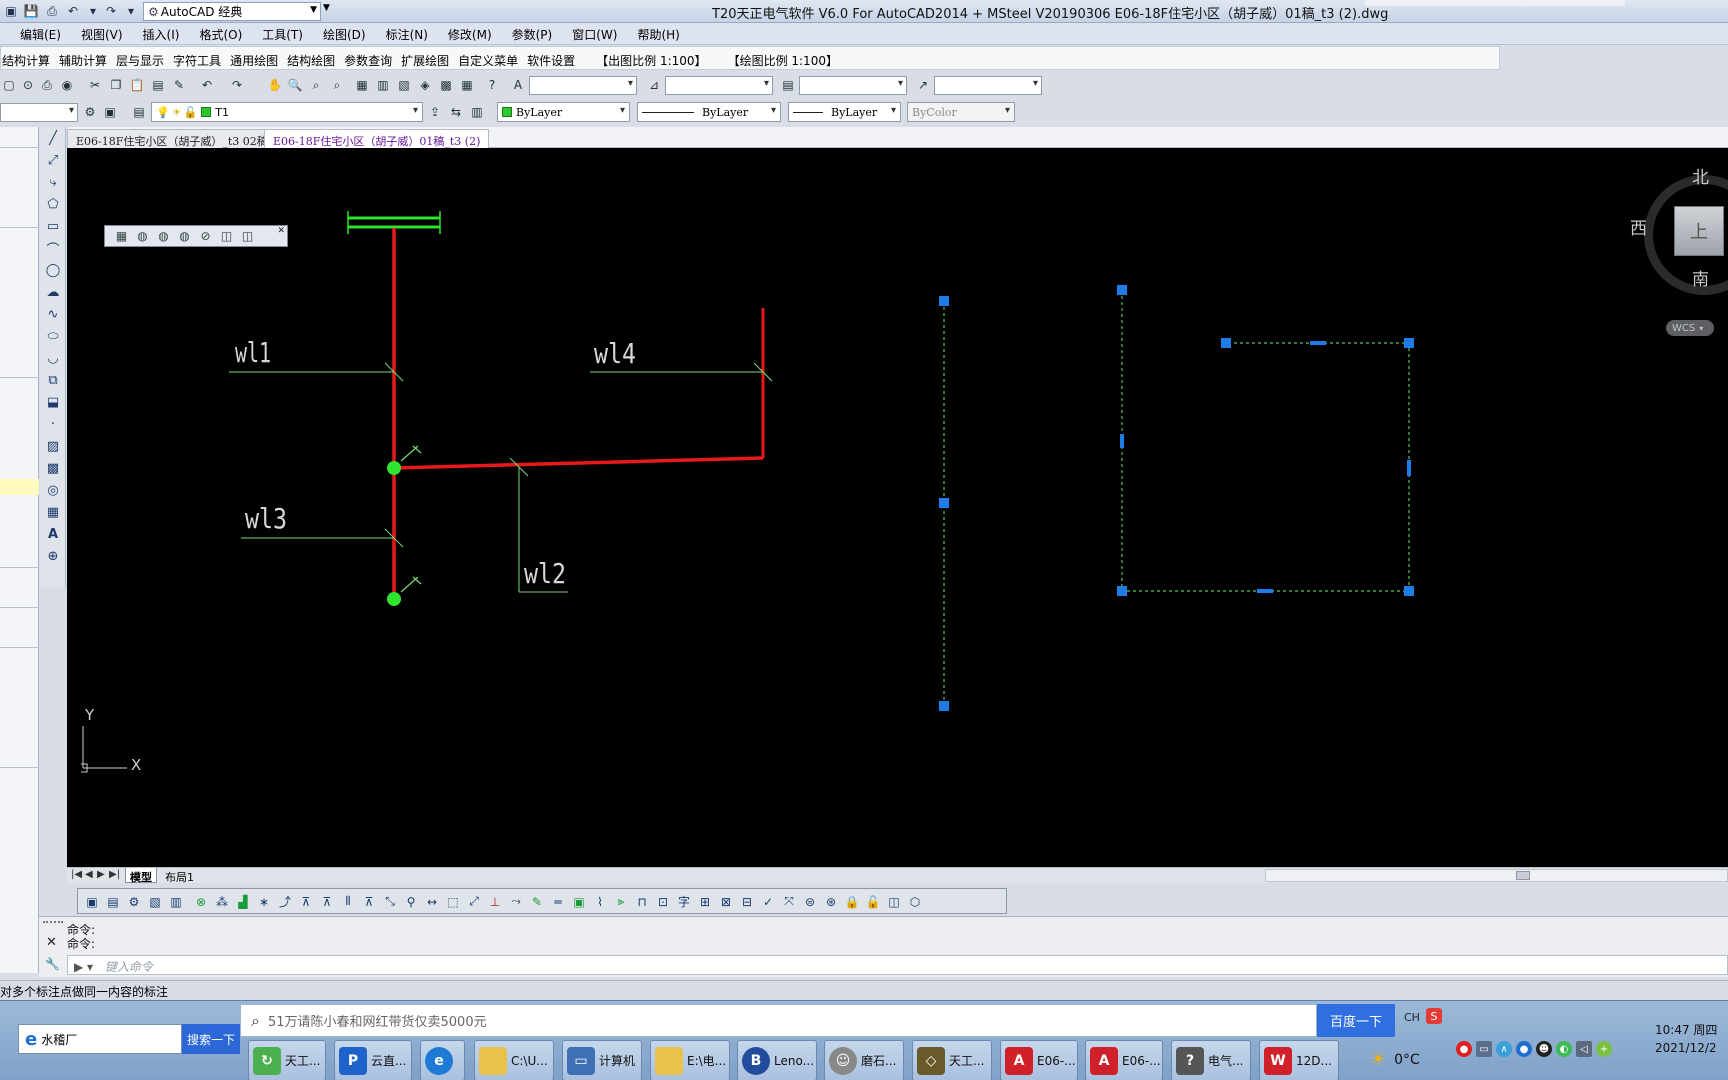  I want to click on command-grip, so click(53, 924).